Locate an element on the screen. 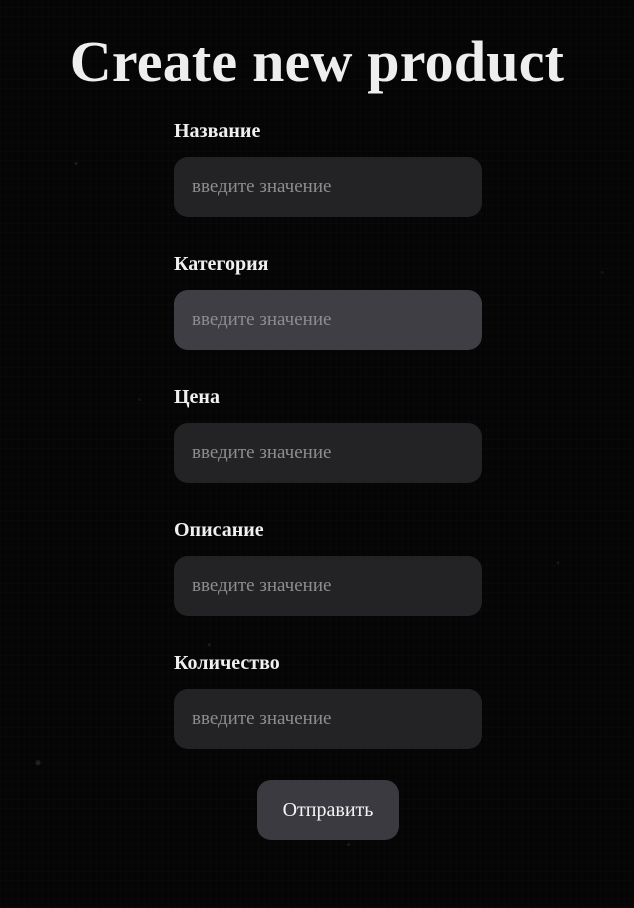  field-description: Описание is located at coordinates (328, 582).